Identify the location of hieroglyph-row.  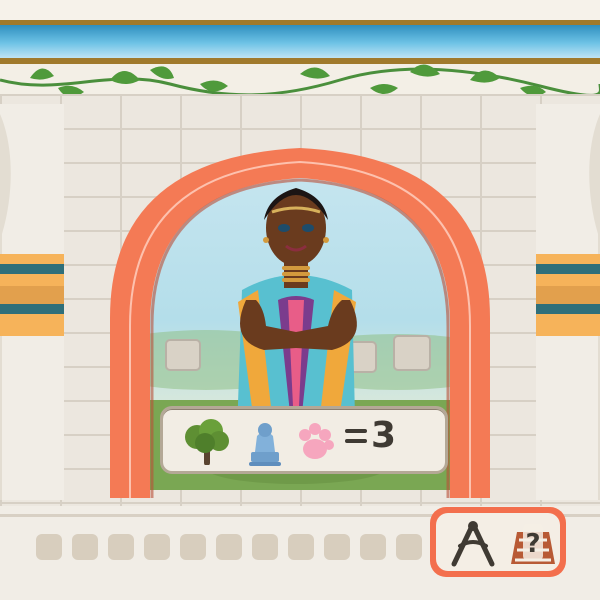
(229, 547).